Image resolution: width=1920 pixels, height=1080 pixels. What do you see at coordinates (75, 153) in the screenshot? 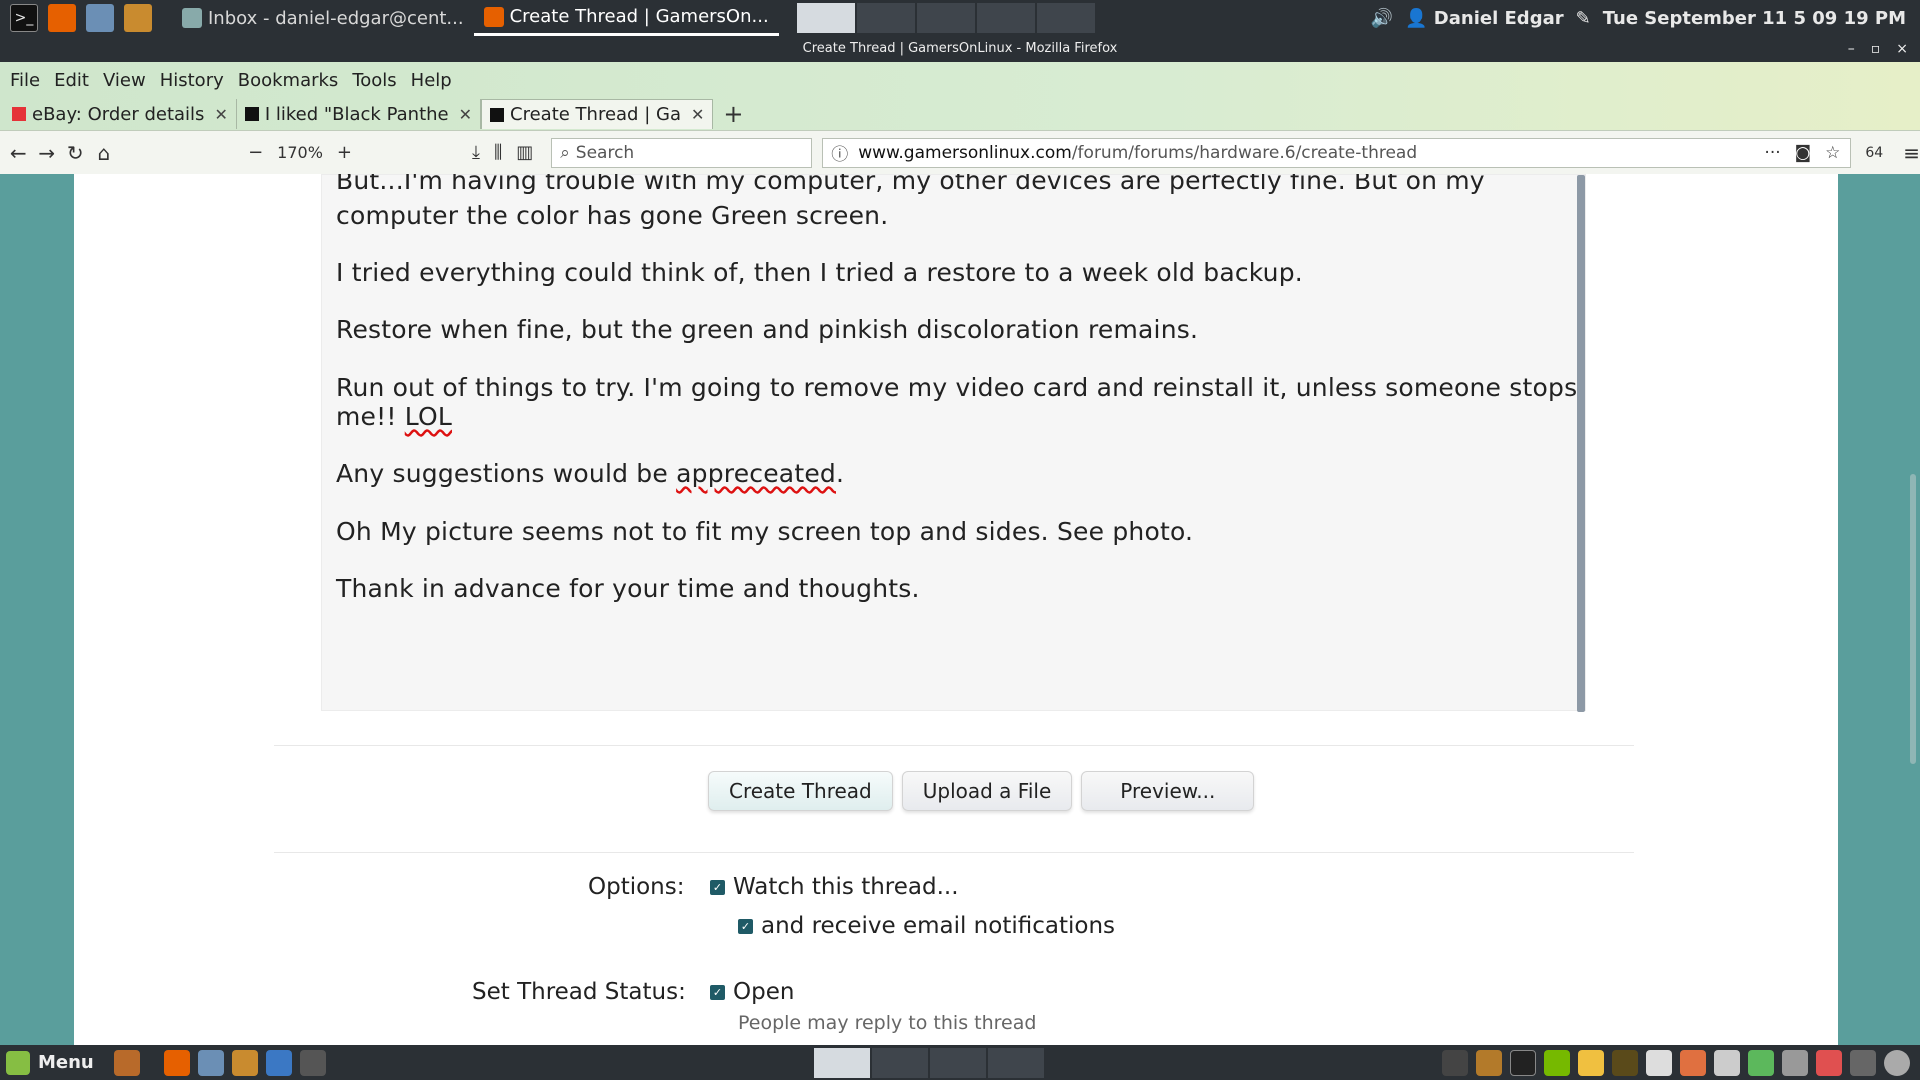
I see `reload-icon: ↻` at bounding box center [75, 153].